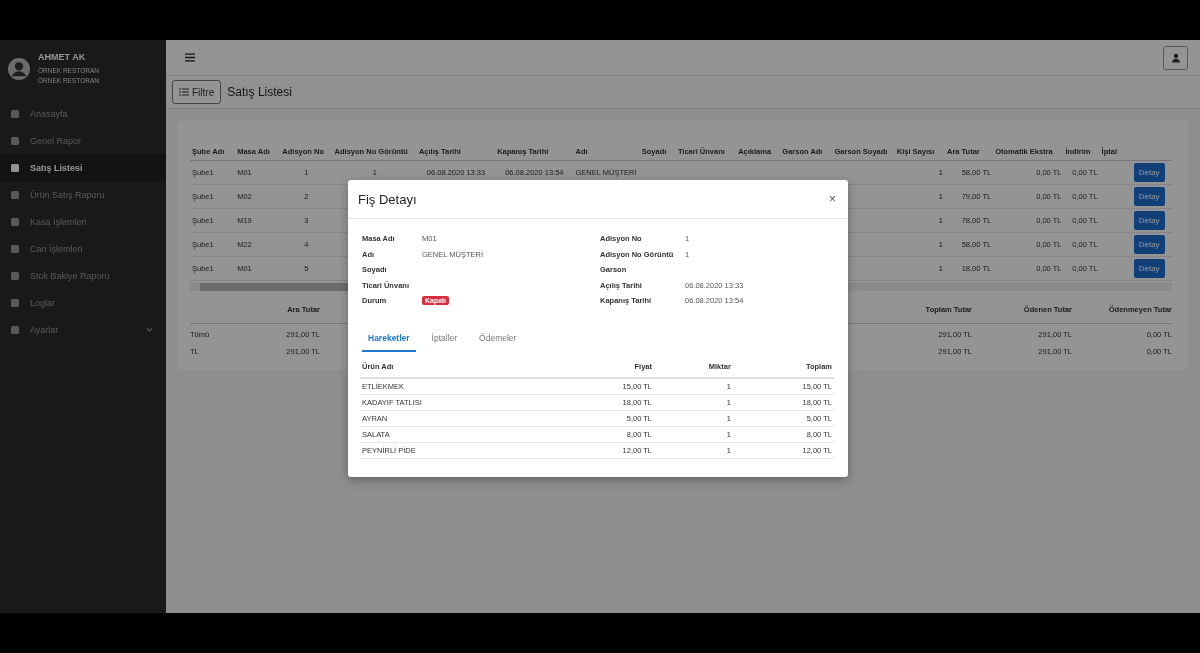  I want to click on user-name: AHMET AK, so click(62, 57).